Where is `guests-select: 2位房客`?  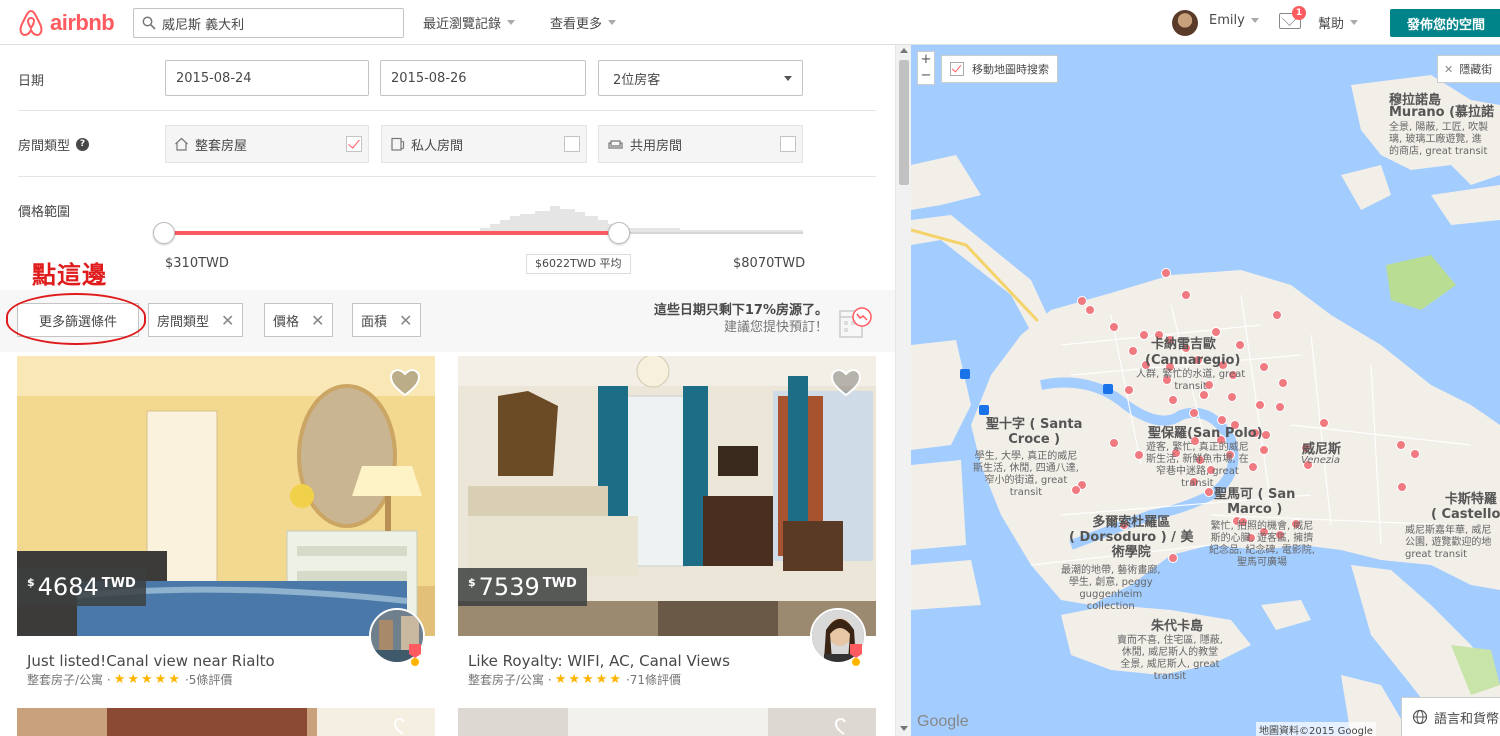 guests-select: 2位房客 is located at coordinates (700, 78).